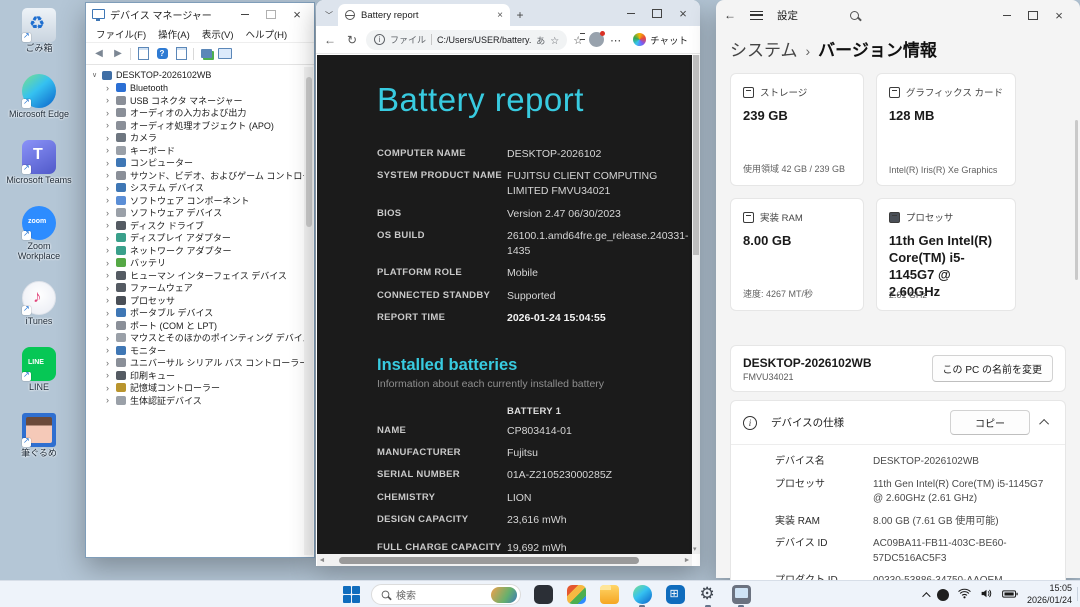  I want to click on device-tree-item: オーディオの入力および出力, so click(195, 113).